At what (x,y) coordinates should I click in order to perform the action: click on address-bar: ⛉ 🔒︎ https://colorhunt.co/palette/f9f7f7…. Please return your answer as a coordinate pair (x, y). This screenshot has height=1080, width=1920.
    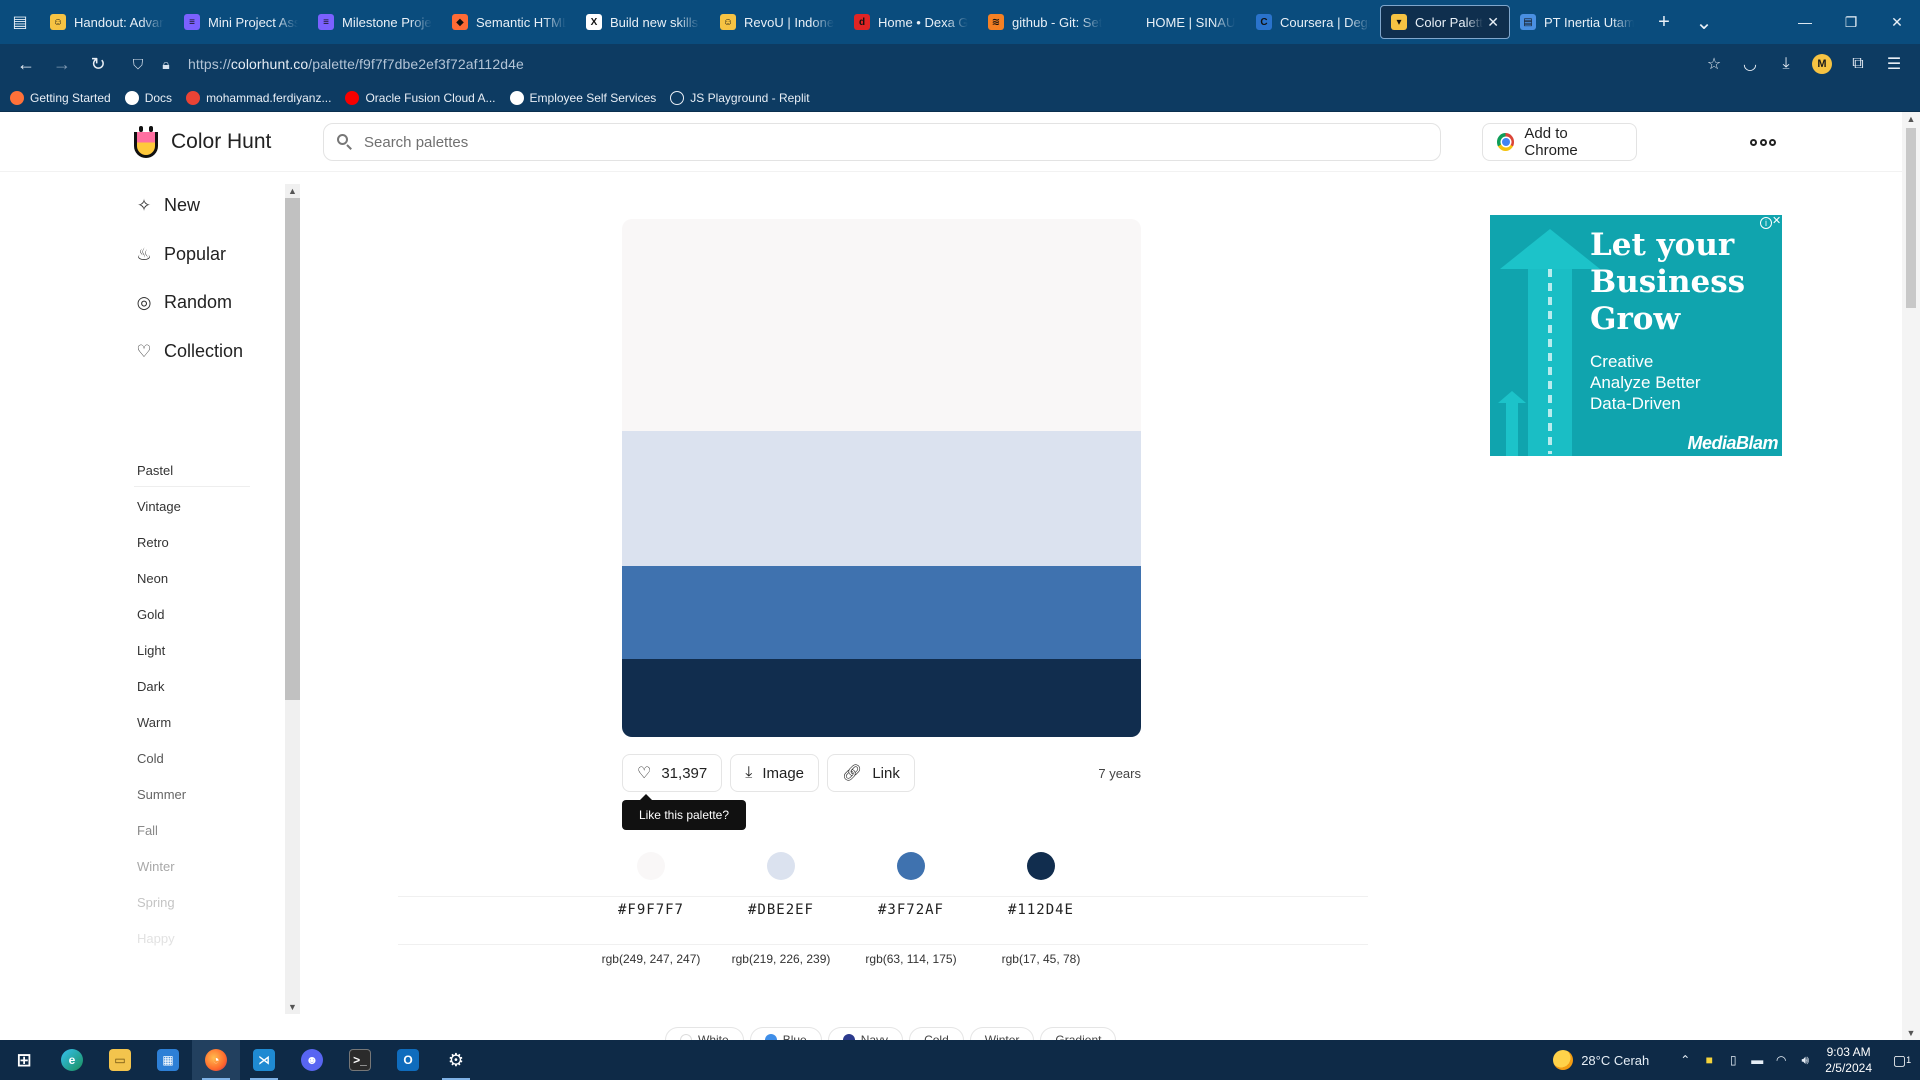
    Looking at the image, I should click on (906, 64).